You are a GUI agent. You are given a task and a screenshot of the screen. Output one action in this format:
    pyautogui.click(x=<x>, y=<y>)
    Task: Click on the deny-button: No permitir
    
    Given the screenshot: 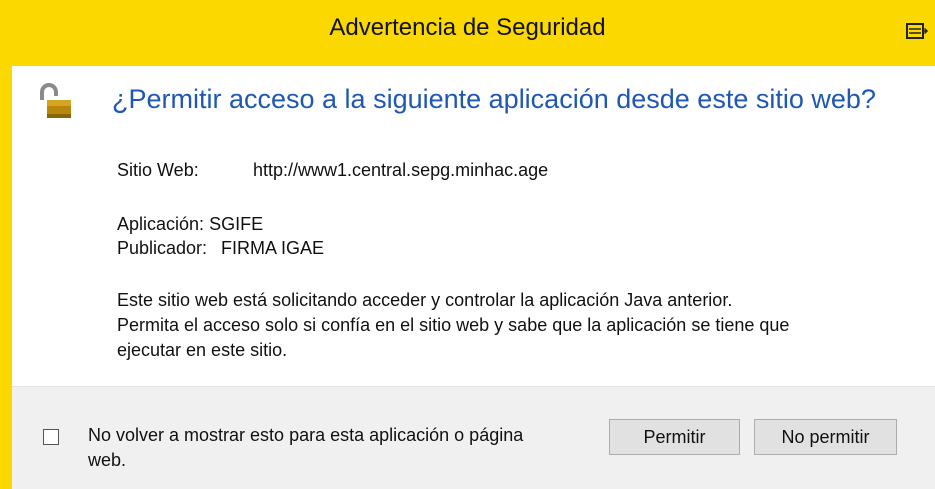 What is the action you would take?
    pyautogui.click(x=825, y=437)
    